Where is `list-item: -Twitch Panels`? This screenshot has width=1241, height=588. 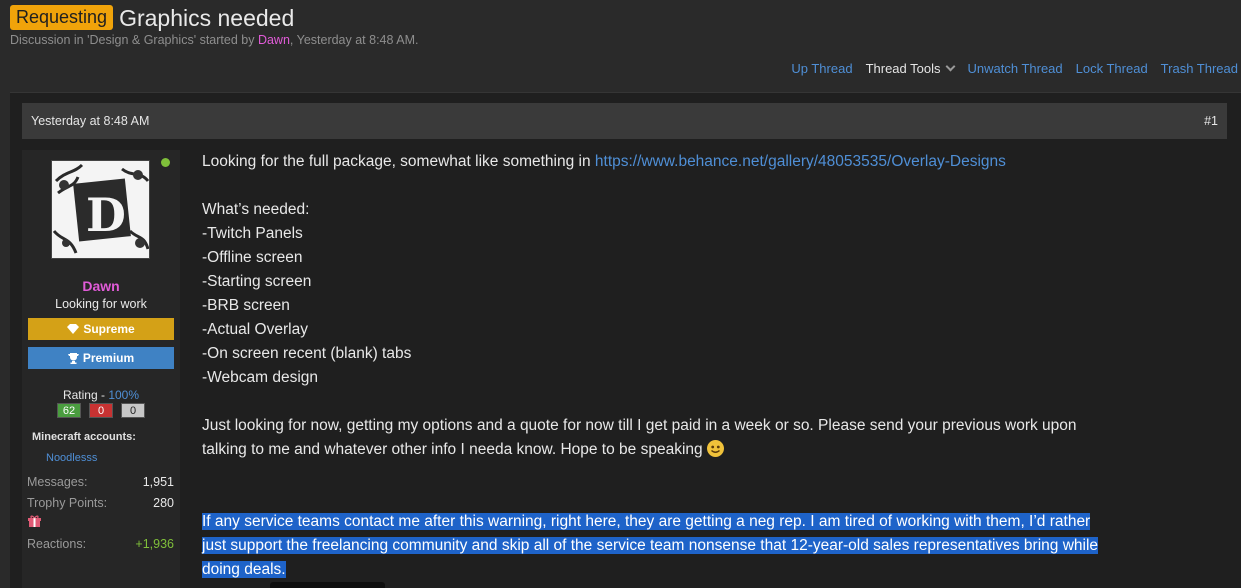 list-item: -Twitch Panels is located at coordinates (252, 233).